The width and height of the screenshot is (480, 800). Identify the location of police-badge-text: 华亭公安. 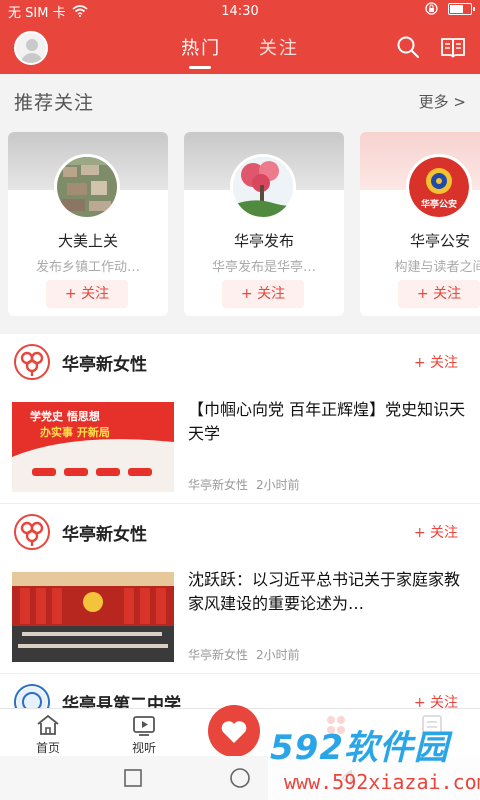
(438, 205).